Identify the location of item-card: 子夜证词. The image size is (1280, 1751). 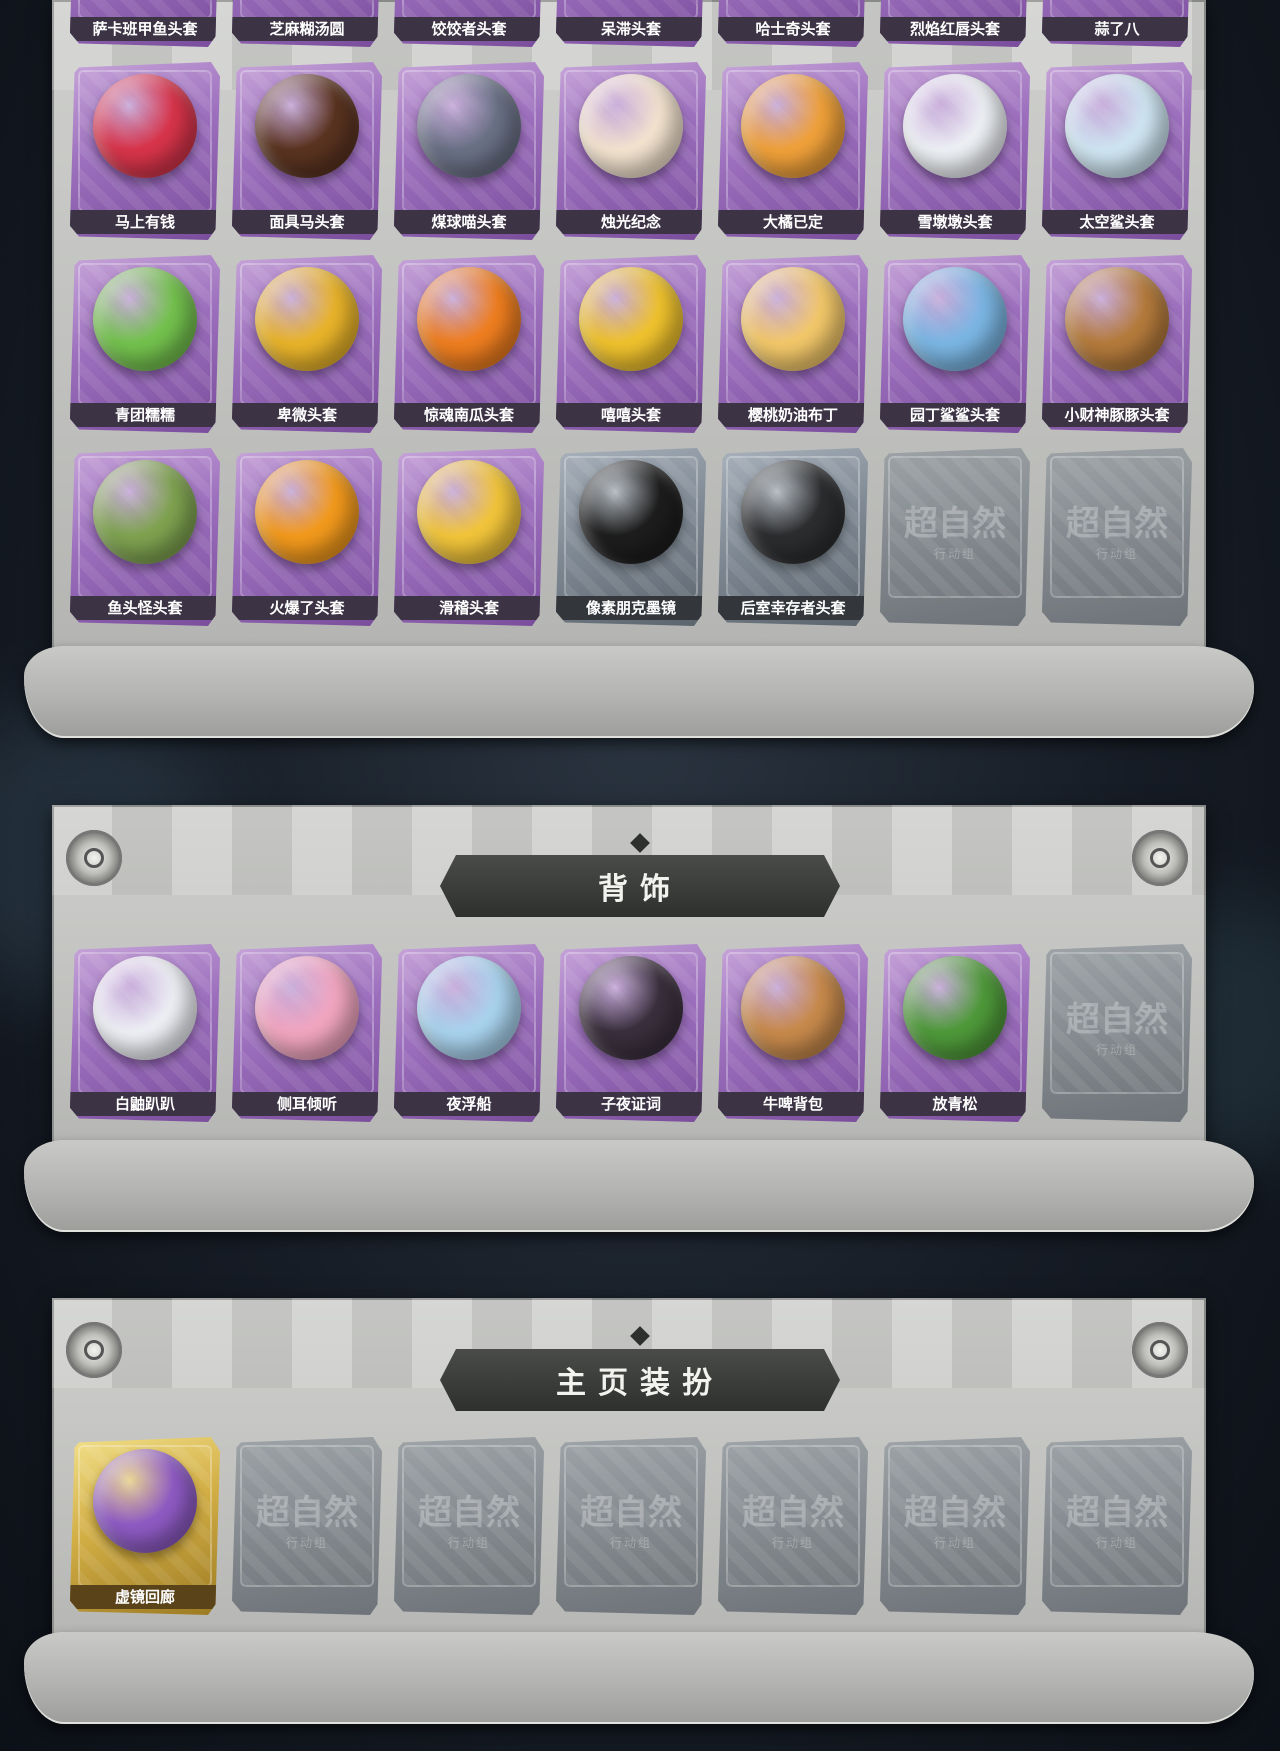
(631, 1033).